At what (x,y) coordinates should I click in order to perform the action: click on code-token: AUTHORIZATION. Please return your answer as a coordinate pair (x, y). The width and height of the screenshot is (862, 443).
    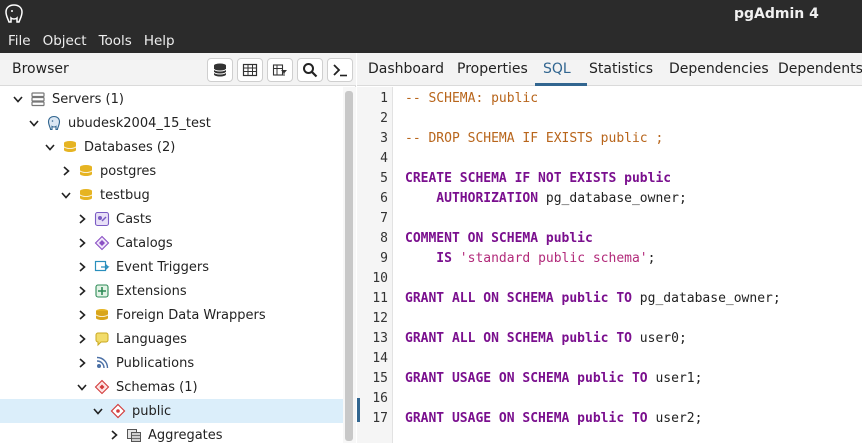
    Looking at the image, I should click on (472, 198).